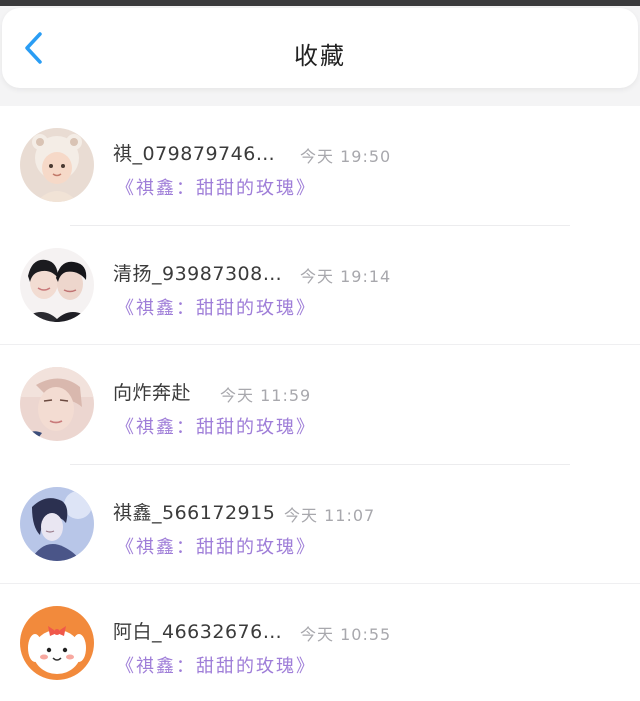  Describe the element at coordinates (152, 393) in the screenshot. I see `username: 向炸奔赴` at that location.